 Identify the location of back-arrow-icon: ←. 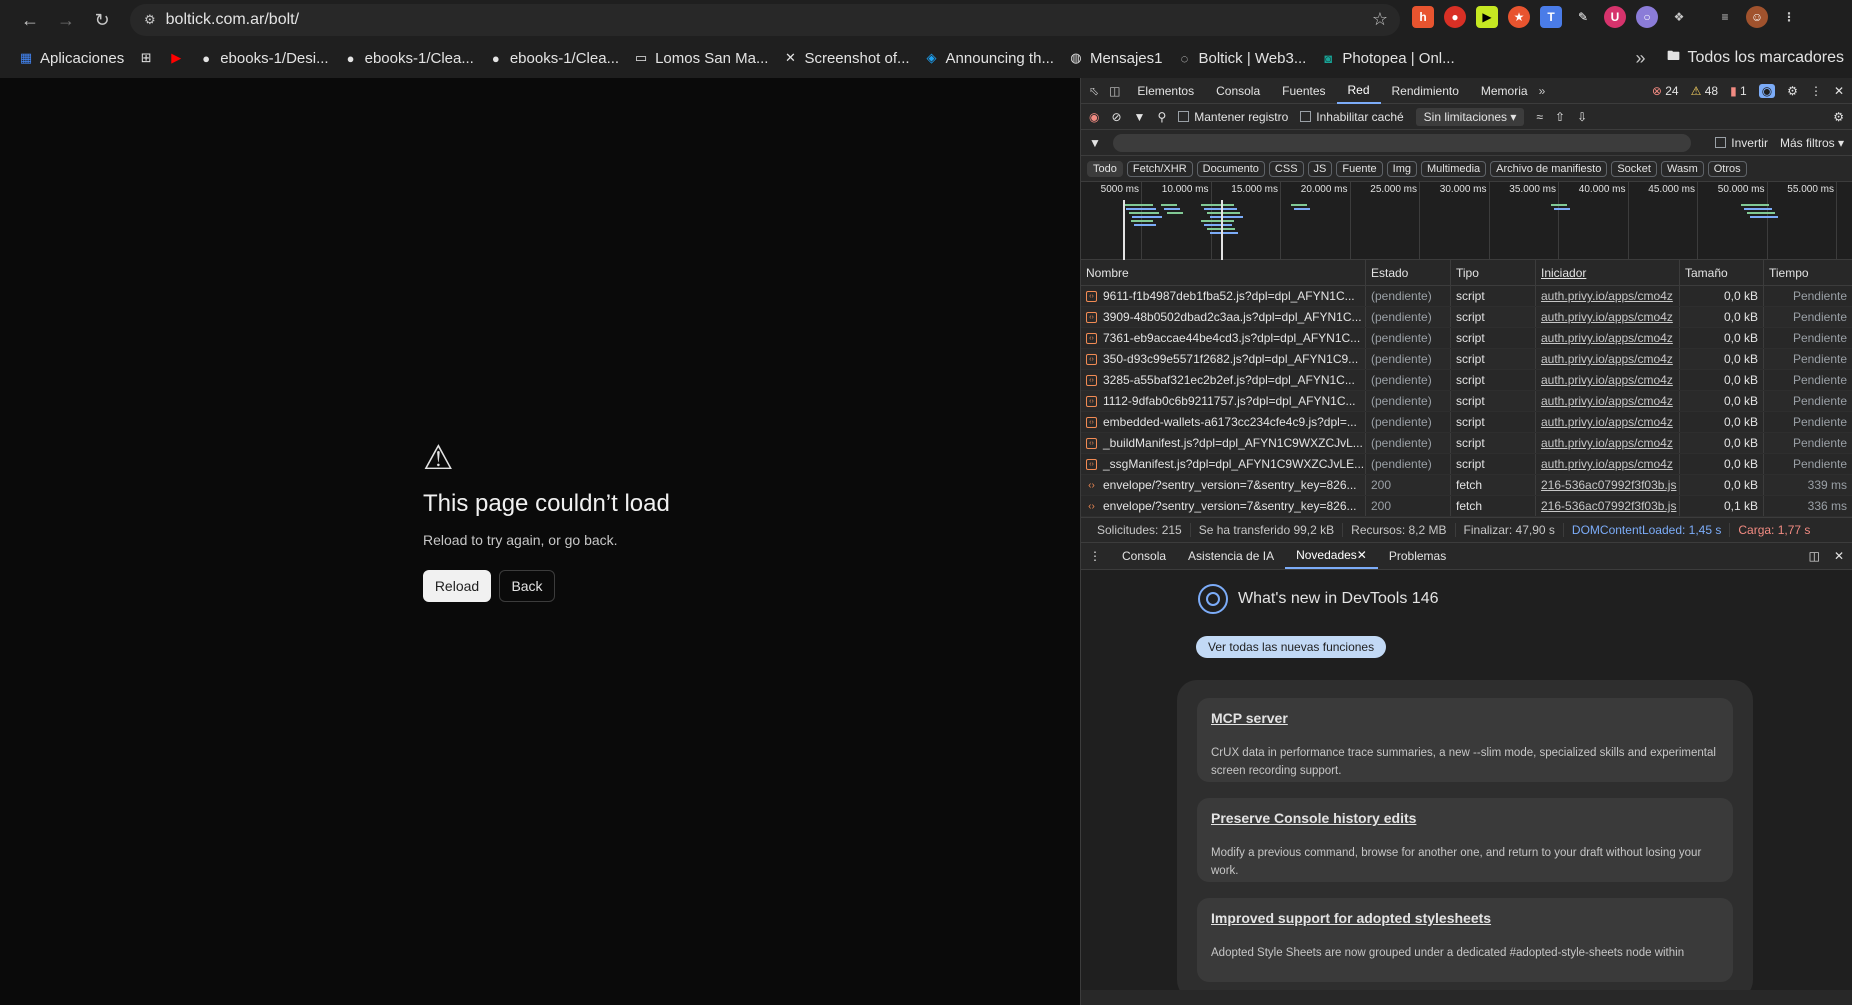
(30, 20).